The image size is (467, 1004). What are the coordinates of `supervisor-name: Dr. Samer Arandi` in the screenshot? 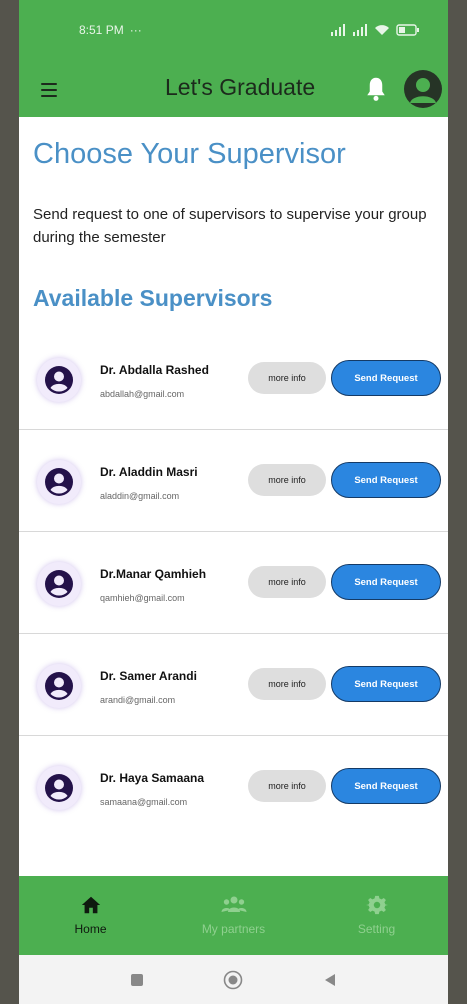 It's located at (148, 676).